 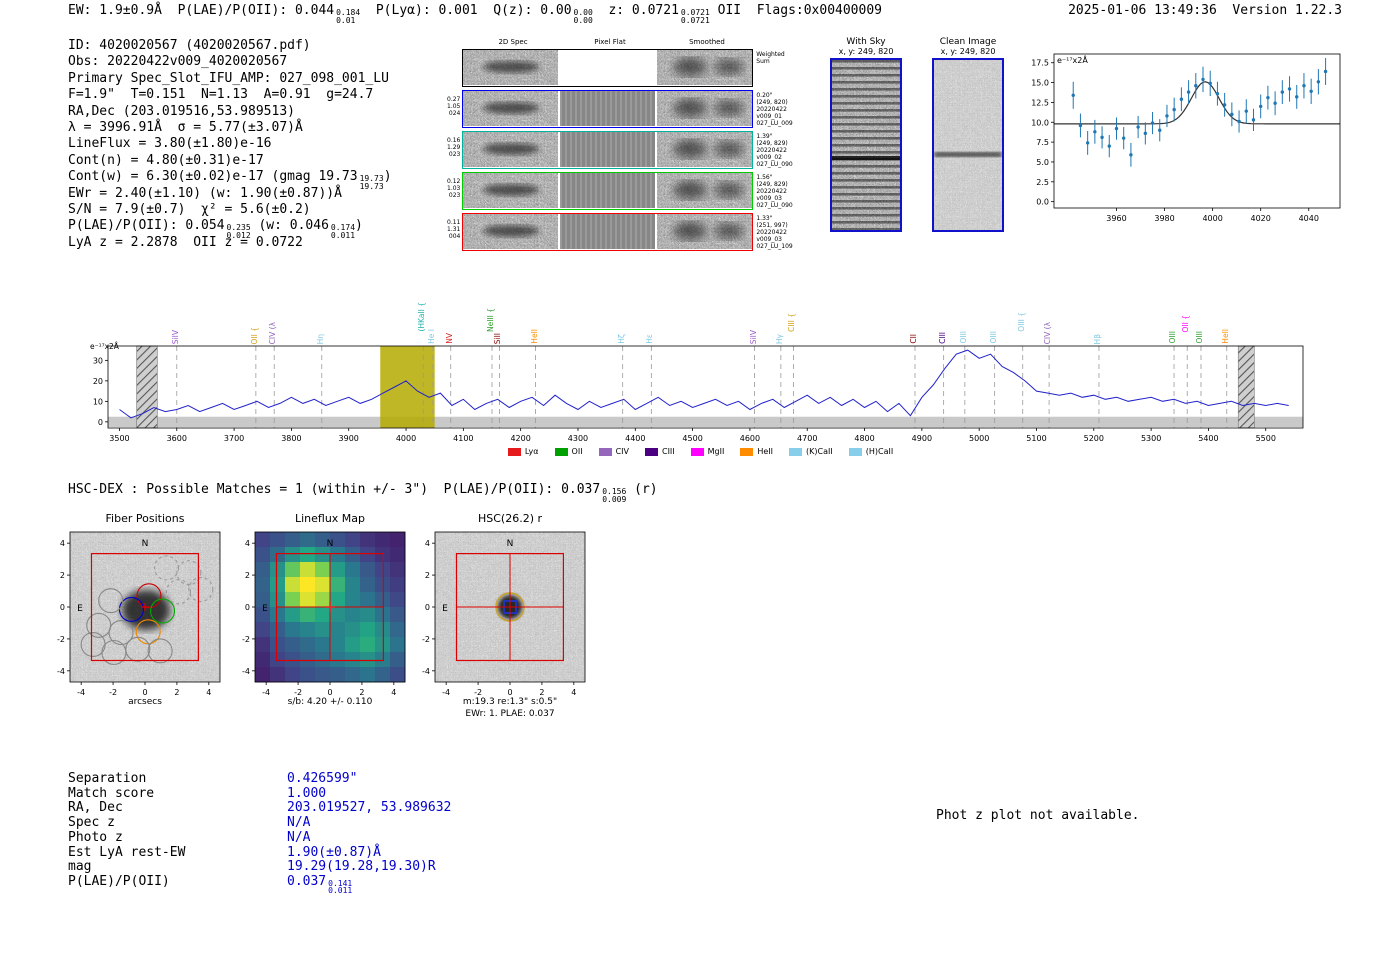 What do you see at coordinates (879, 451) in the screenshot?
I see `legend-label: (H)CaII` at bounding box center [879, 451].